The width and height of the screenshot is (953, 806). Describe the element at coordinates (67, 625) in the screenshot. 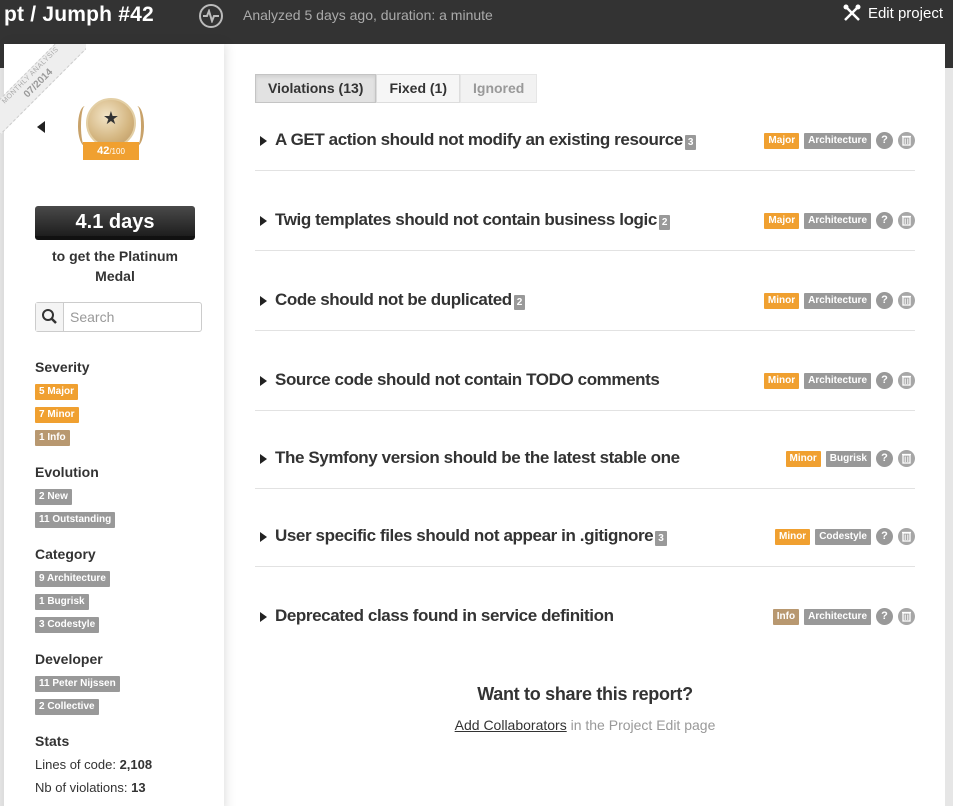

I see `filter-category-codestyle: 3 Codestyle` at that location.